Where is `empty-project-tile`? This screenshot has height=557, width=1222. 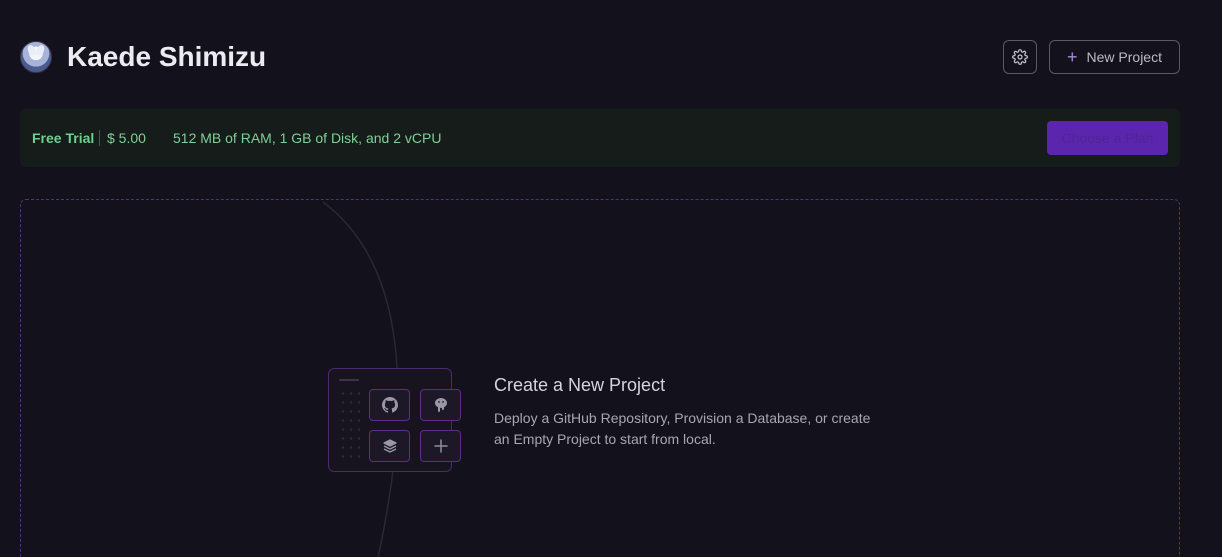 empty-project-tile is located at coordinates (440, 446).